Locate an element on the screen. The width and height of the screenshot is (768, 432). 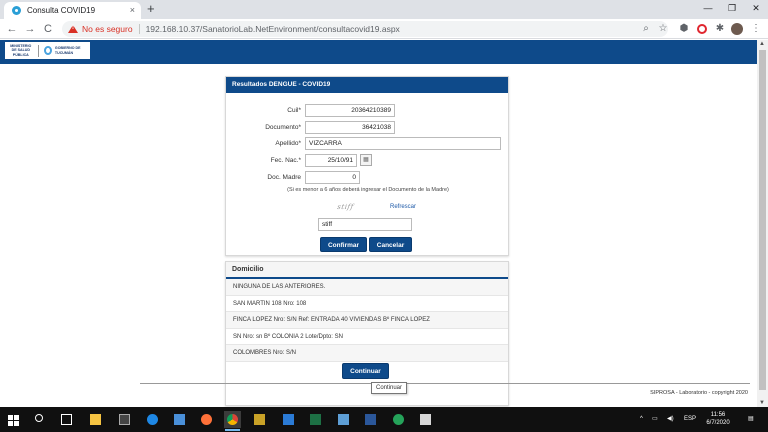
bookmark-star-icon: ☆ is located at coordinates (663, 29).